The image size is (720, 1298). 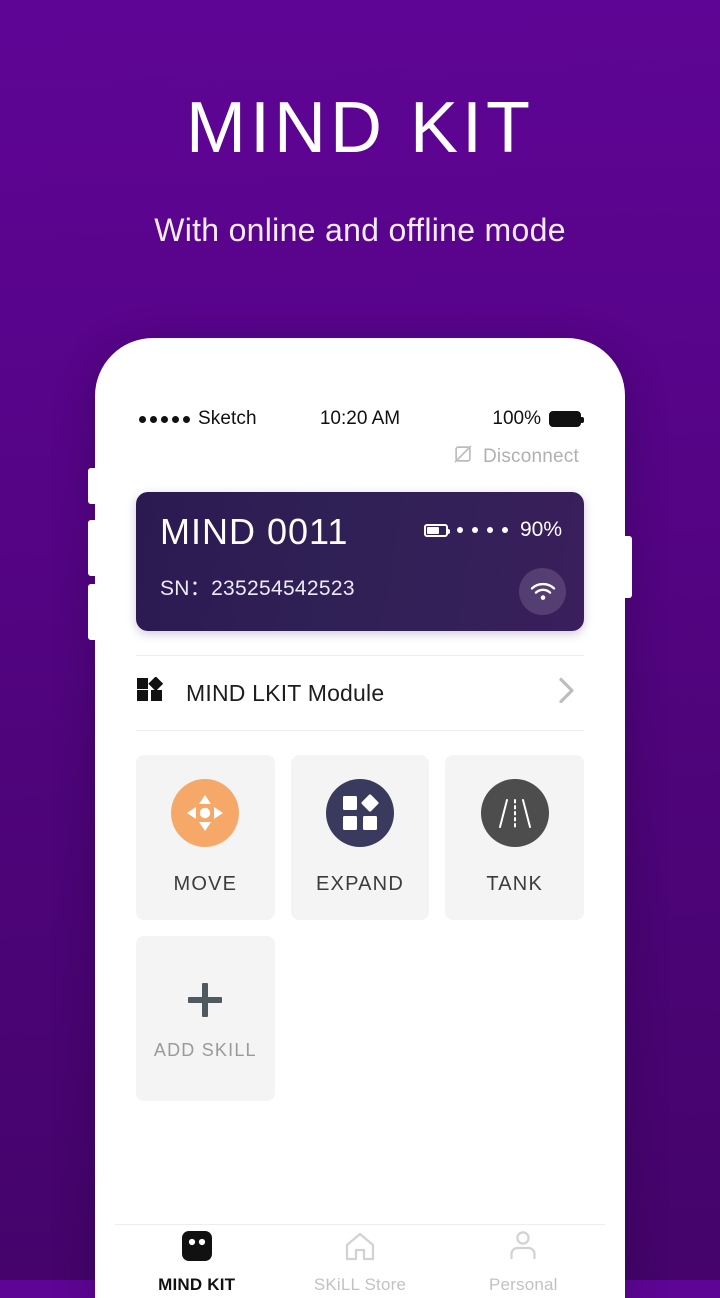 I want to click on wifi-button, so click(x=542, y=591).